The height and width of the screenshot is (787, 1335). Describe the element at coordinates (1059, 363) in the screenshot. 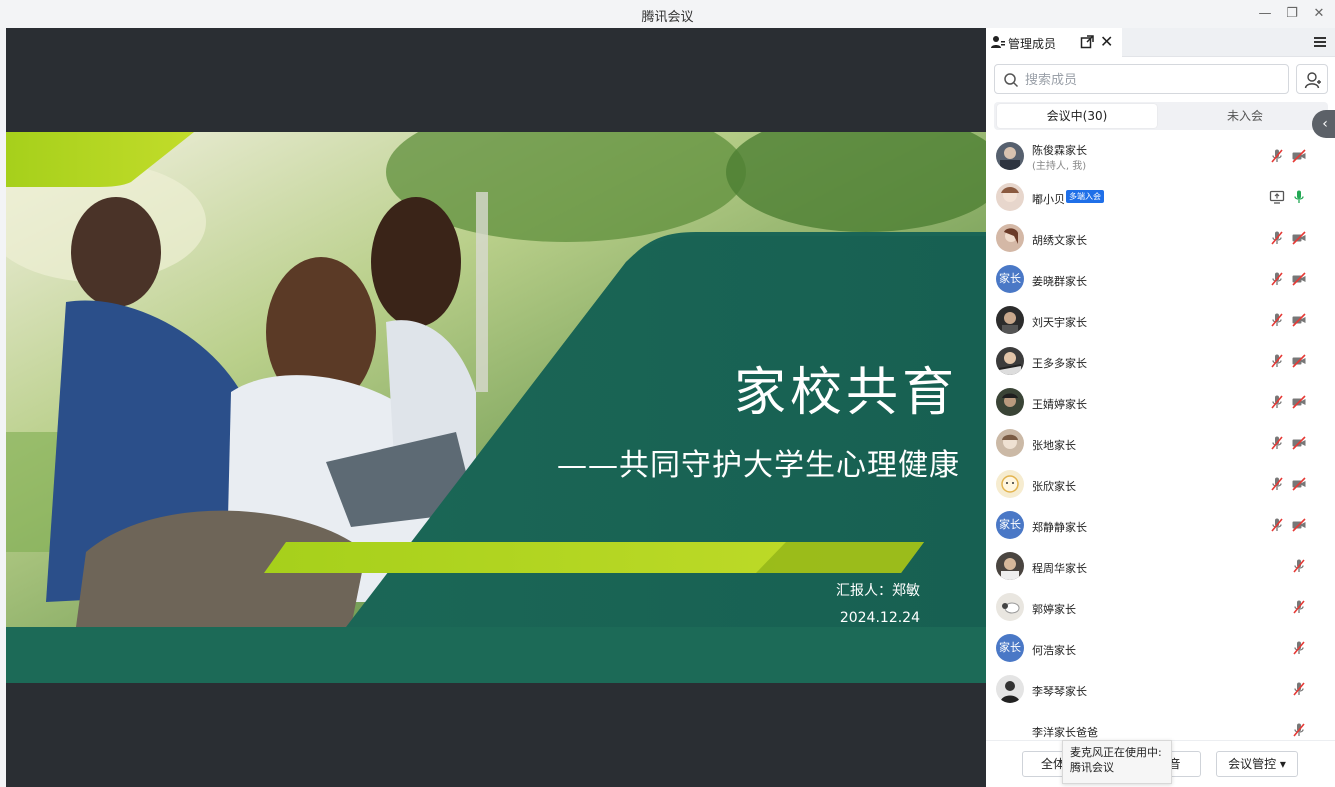

I see `member-name: 王多多家长` at that location.